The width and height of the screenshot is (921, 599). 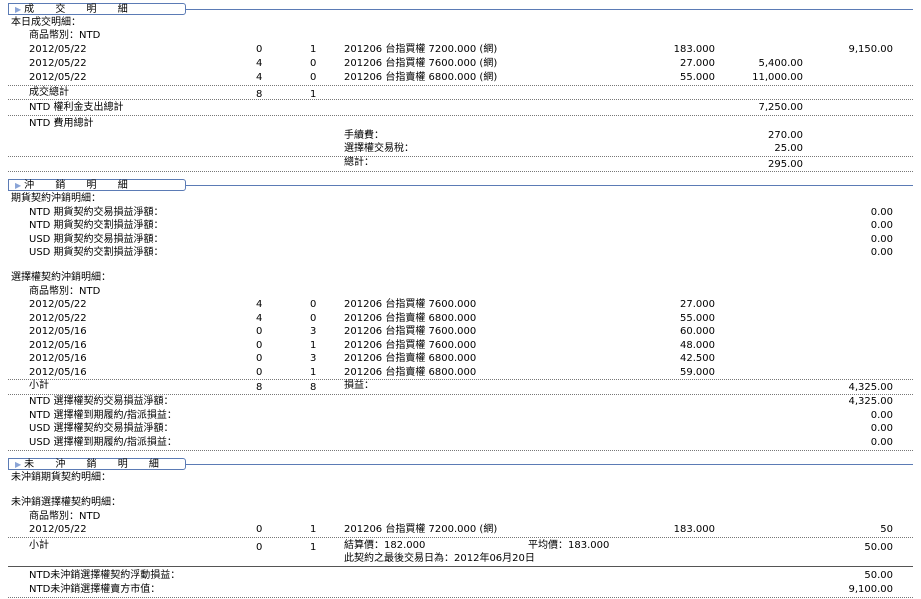 I want to click on commission-label: 手續費：, so click(x=364, y=135).